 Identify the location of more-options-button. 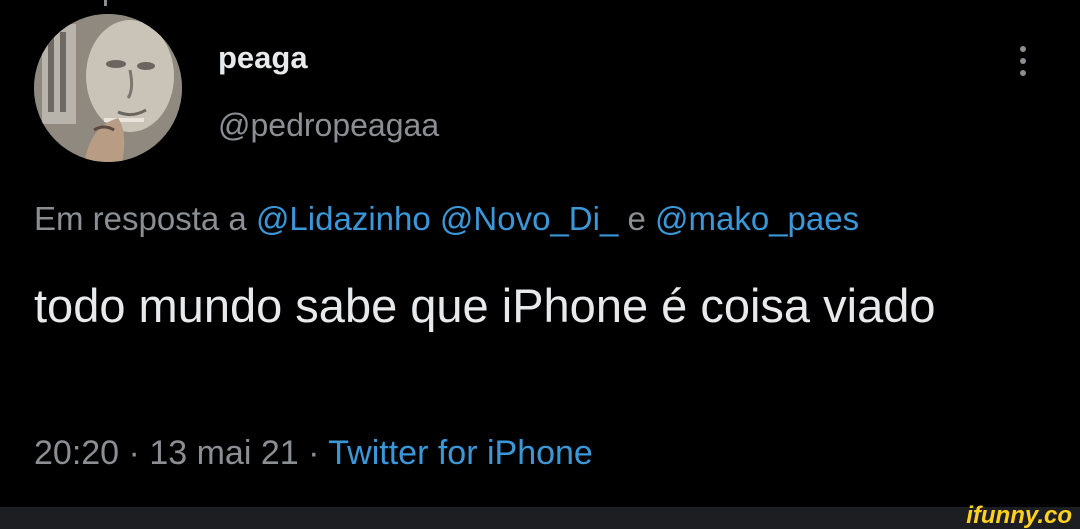
(1023, 61).